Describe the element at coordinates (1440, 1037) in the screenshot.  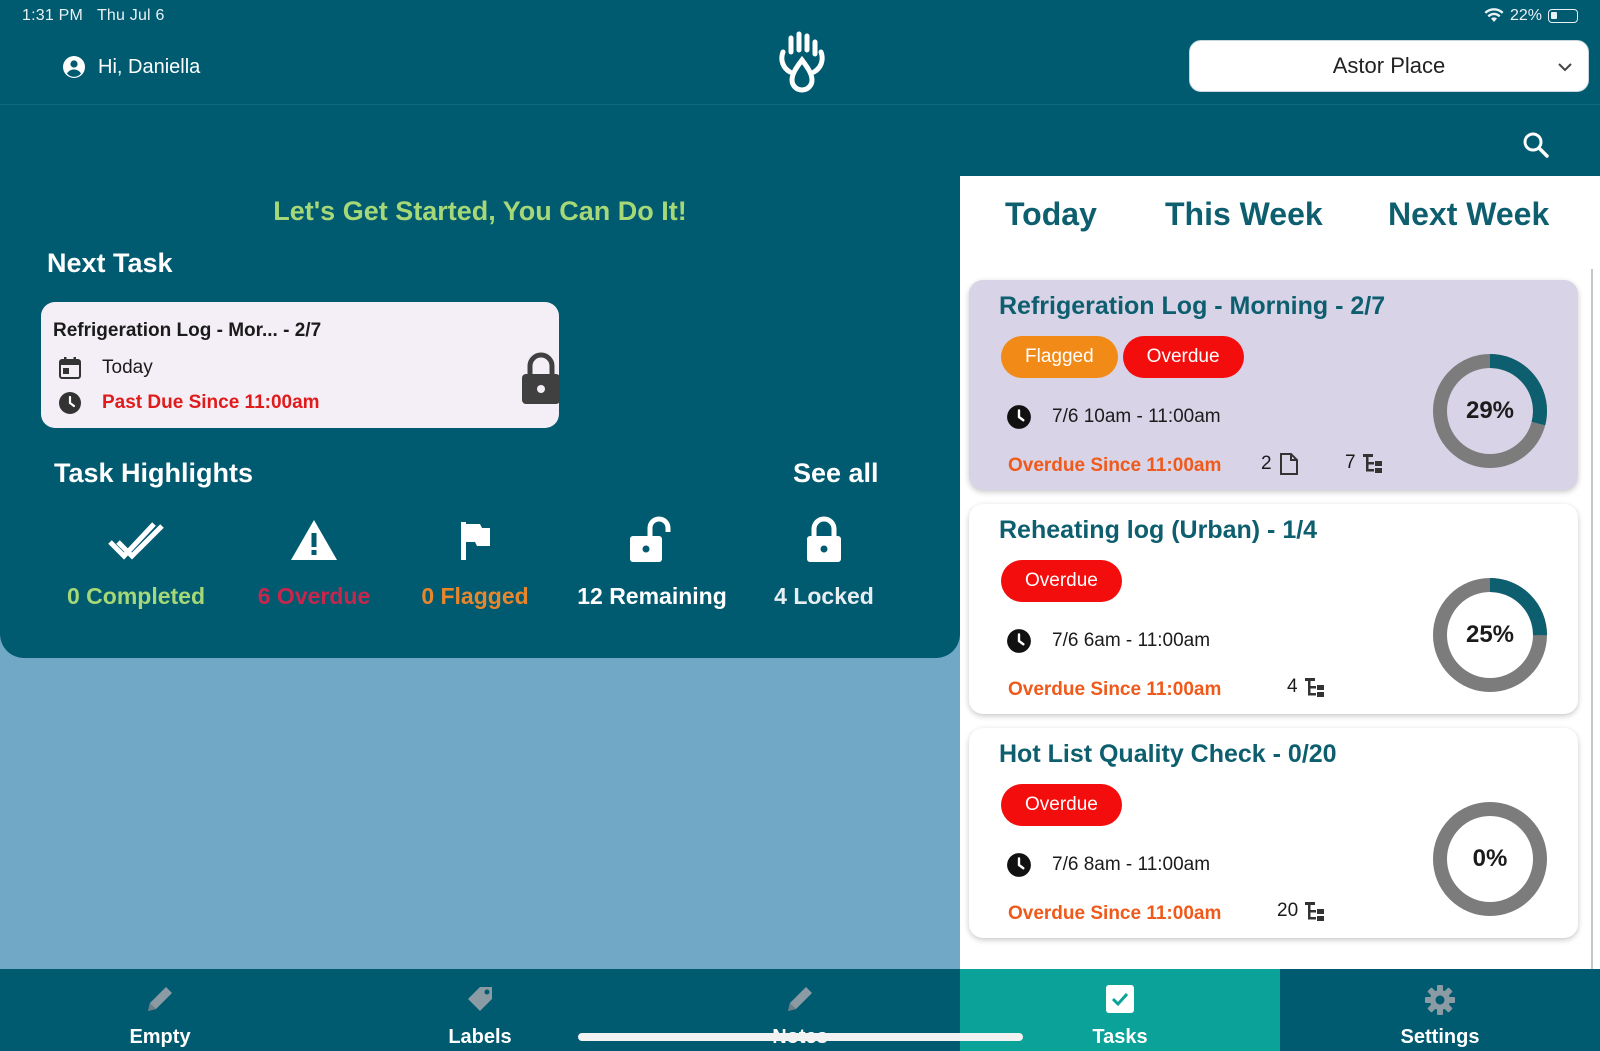
I see `nav-settings-label: Settings` at that location.